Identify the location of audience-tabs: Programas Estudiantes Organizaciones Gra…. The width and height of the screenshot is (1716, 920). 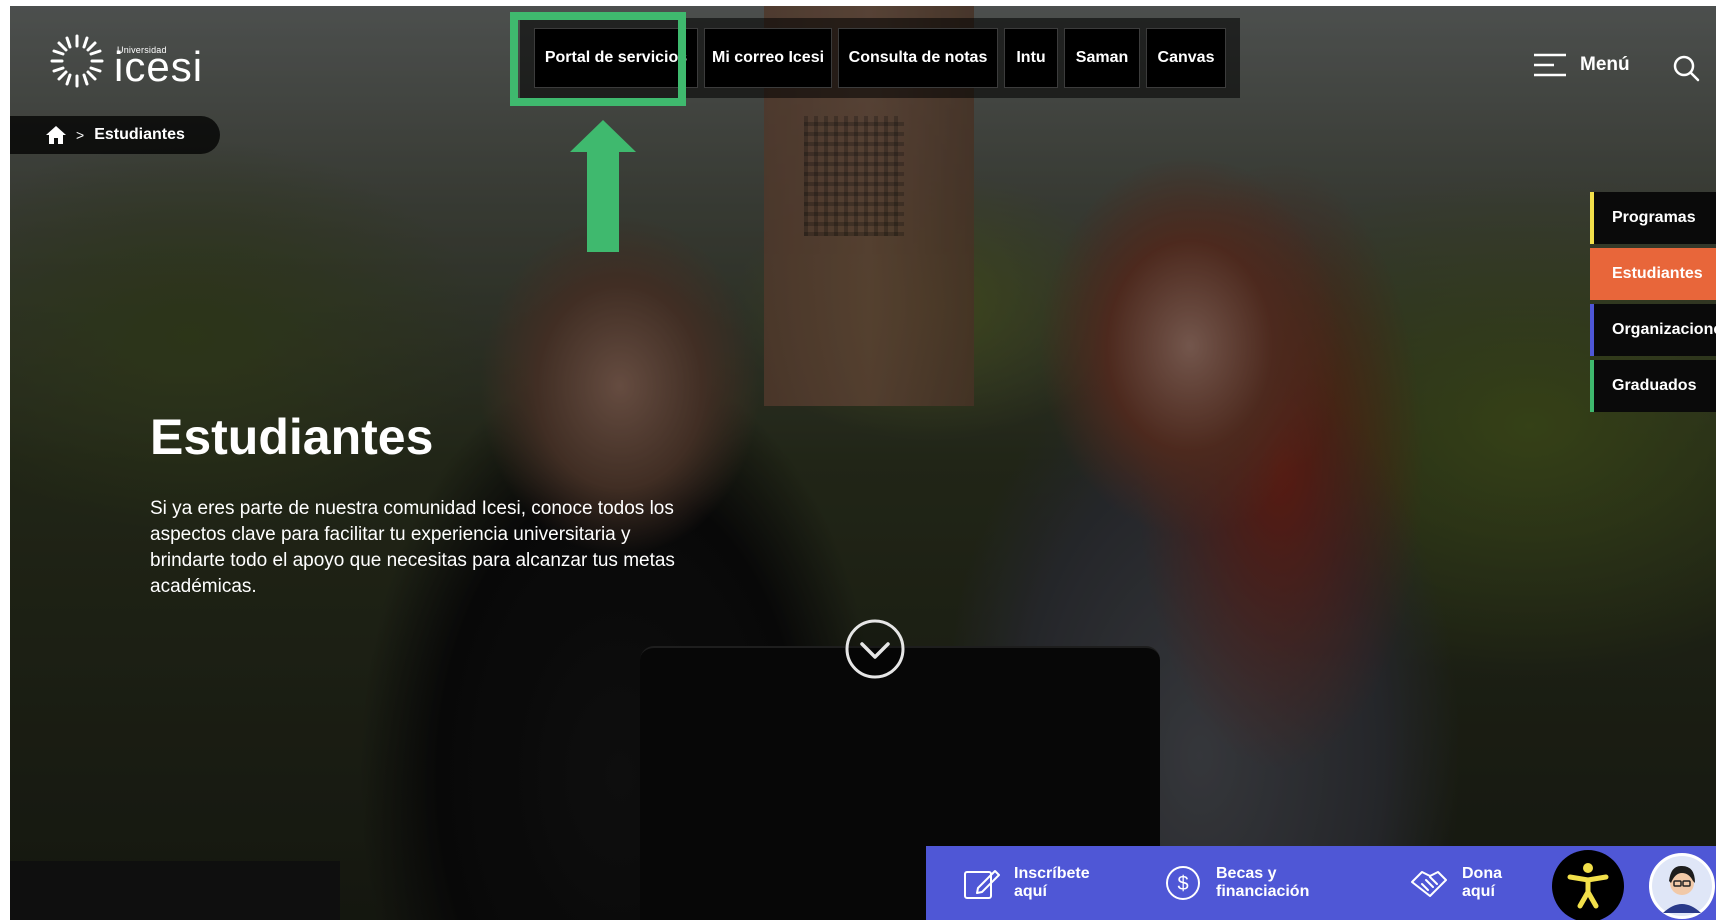
(1653, 304).